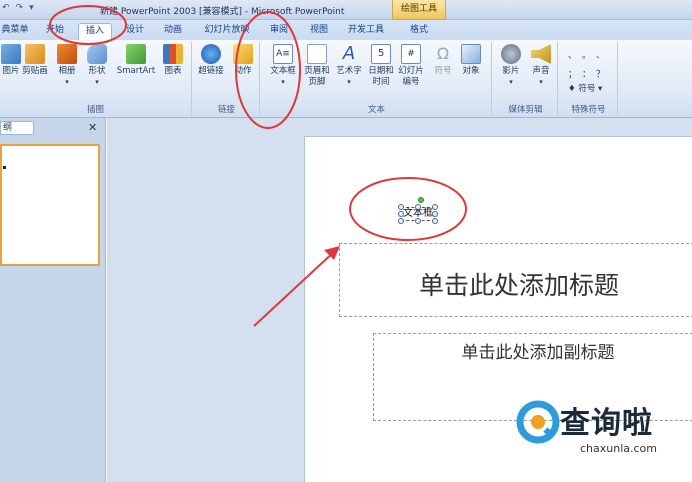  I want to click on smartart-button: SmartArt, so click(136, 60).